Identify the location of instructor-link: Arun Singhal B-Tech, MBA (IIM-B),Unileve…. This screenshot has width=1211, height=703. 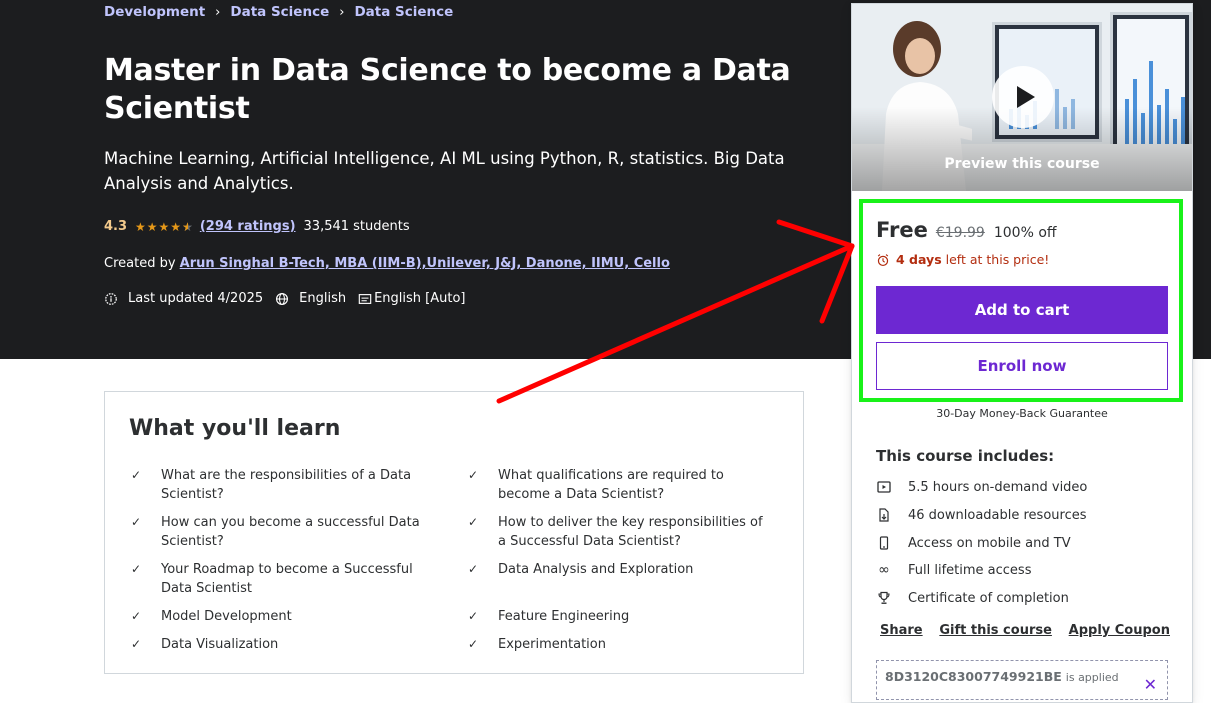
(425, 263).